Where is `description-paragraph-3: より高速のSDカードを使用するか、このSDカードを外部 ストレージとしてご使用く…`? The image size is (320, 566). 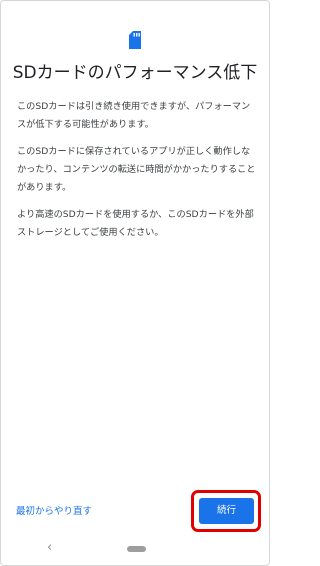
description-paragraph-3: より高速のSDカードを使用するか、このSDカードを外部 ストレージとしてご使用く… is located at coordinates (135, 223).